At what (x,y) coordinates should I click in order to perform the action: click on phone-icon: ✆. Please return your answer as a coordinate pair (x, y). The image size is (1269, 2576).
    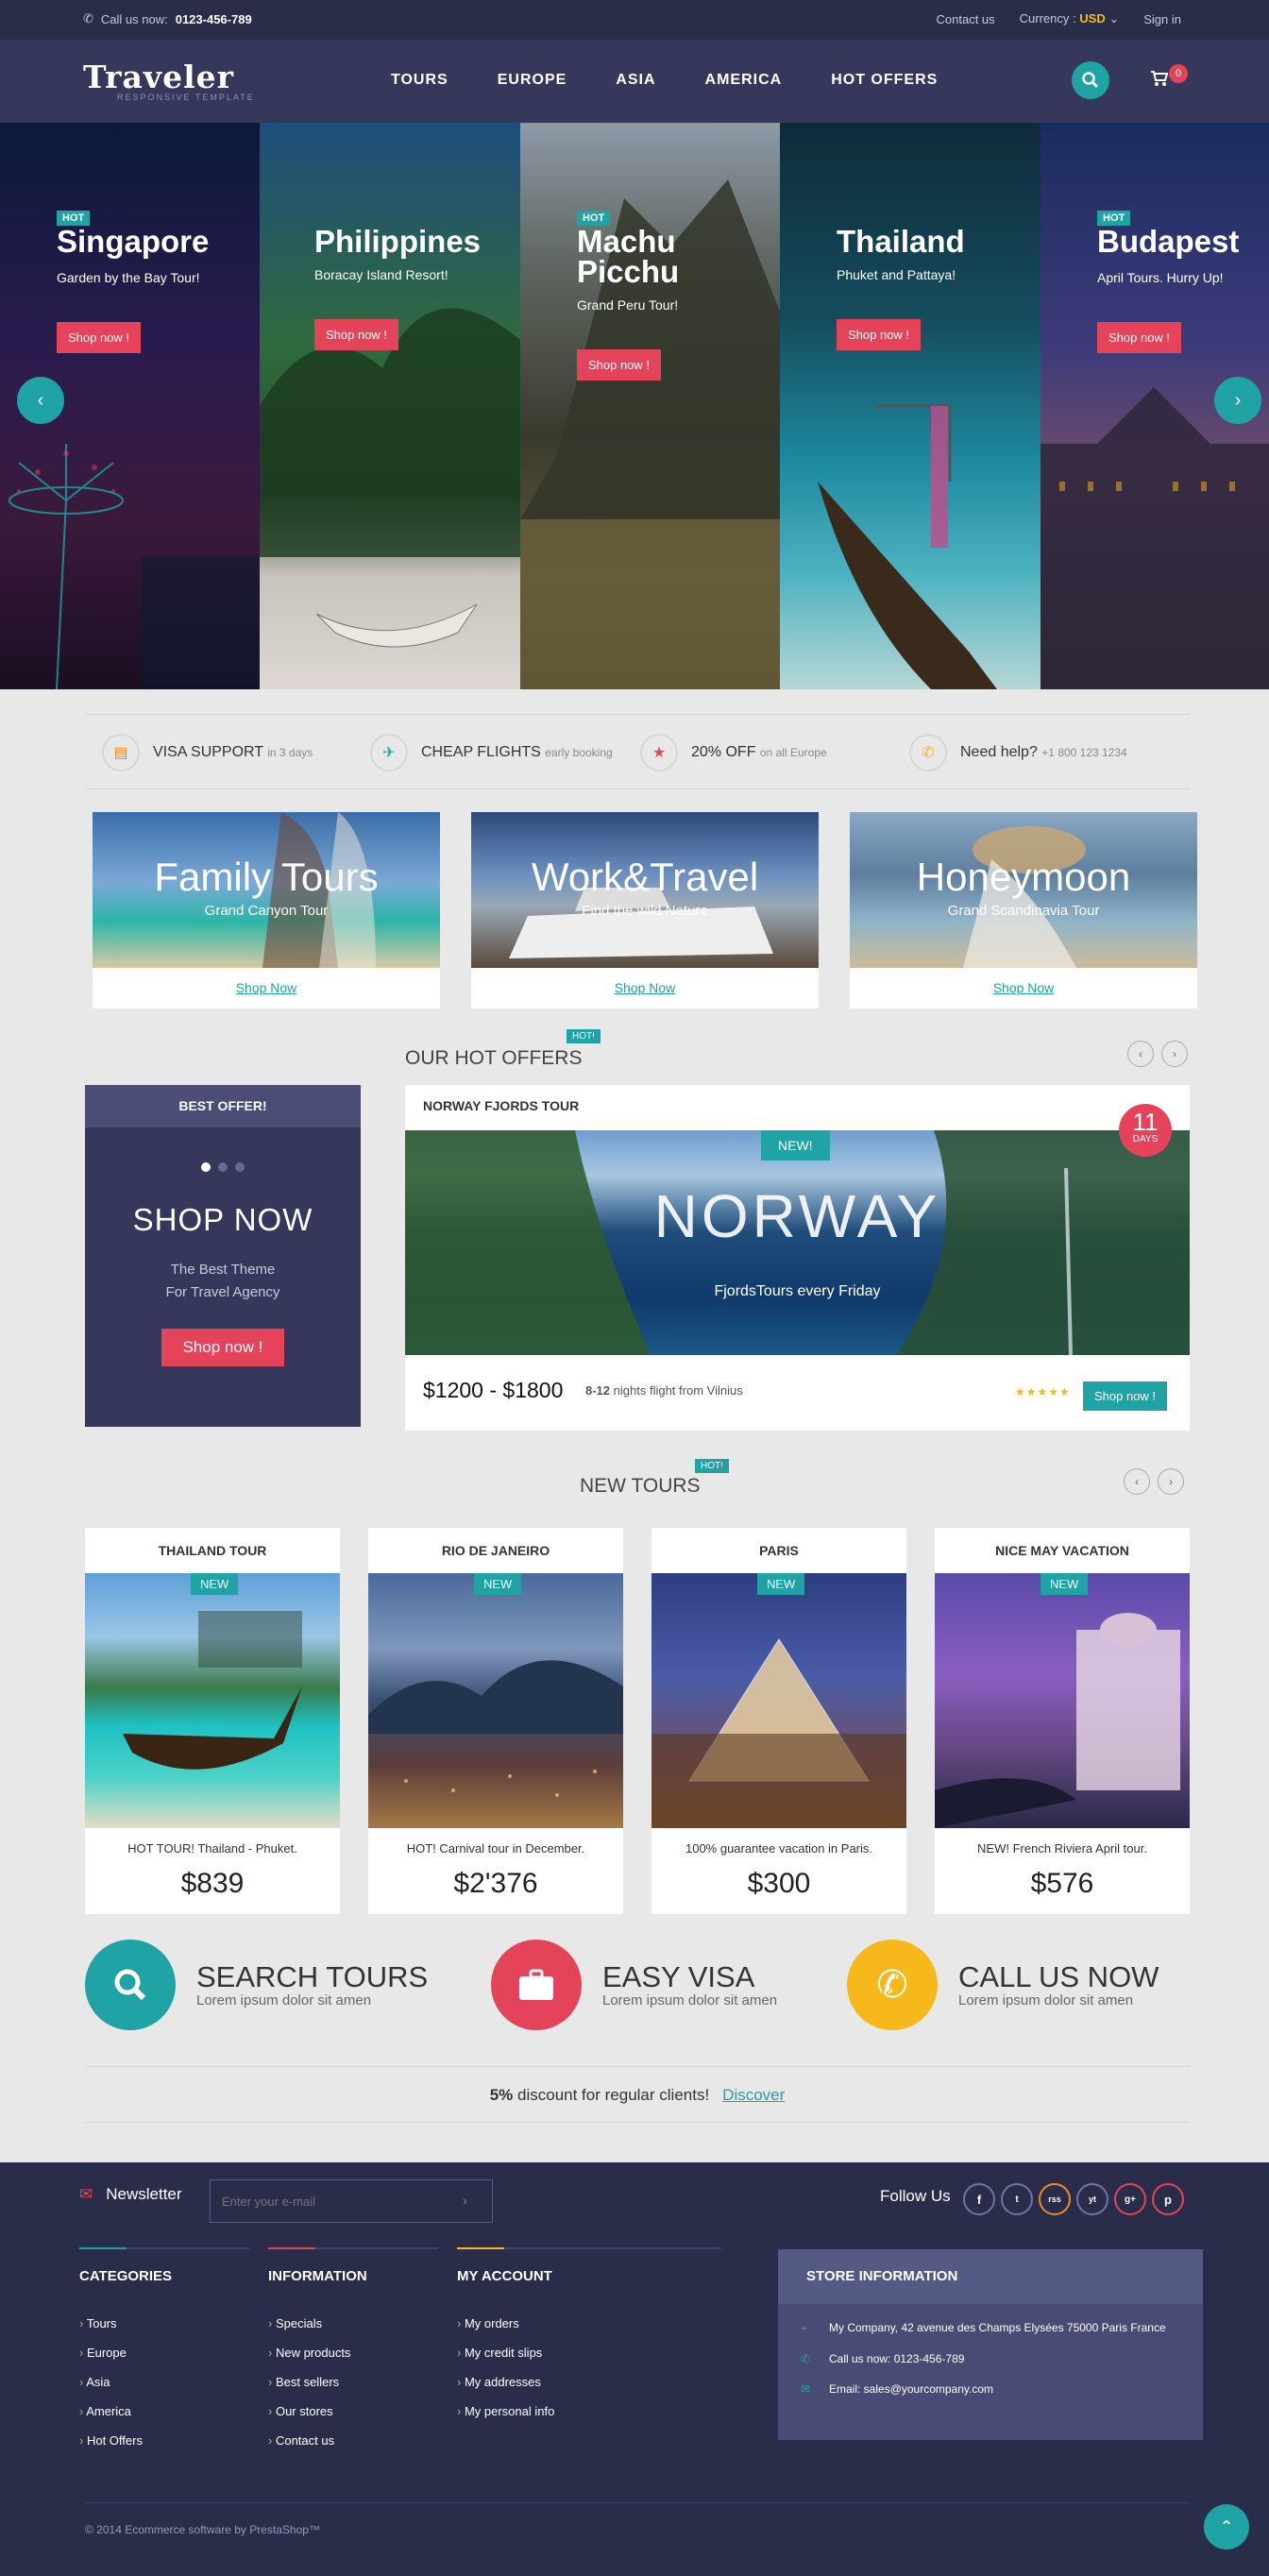
    Looking at the image, I should click on (892, 1985).